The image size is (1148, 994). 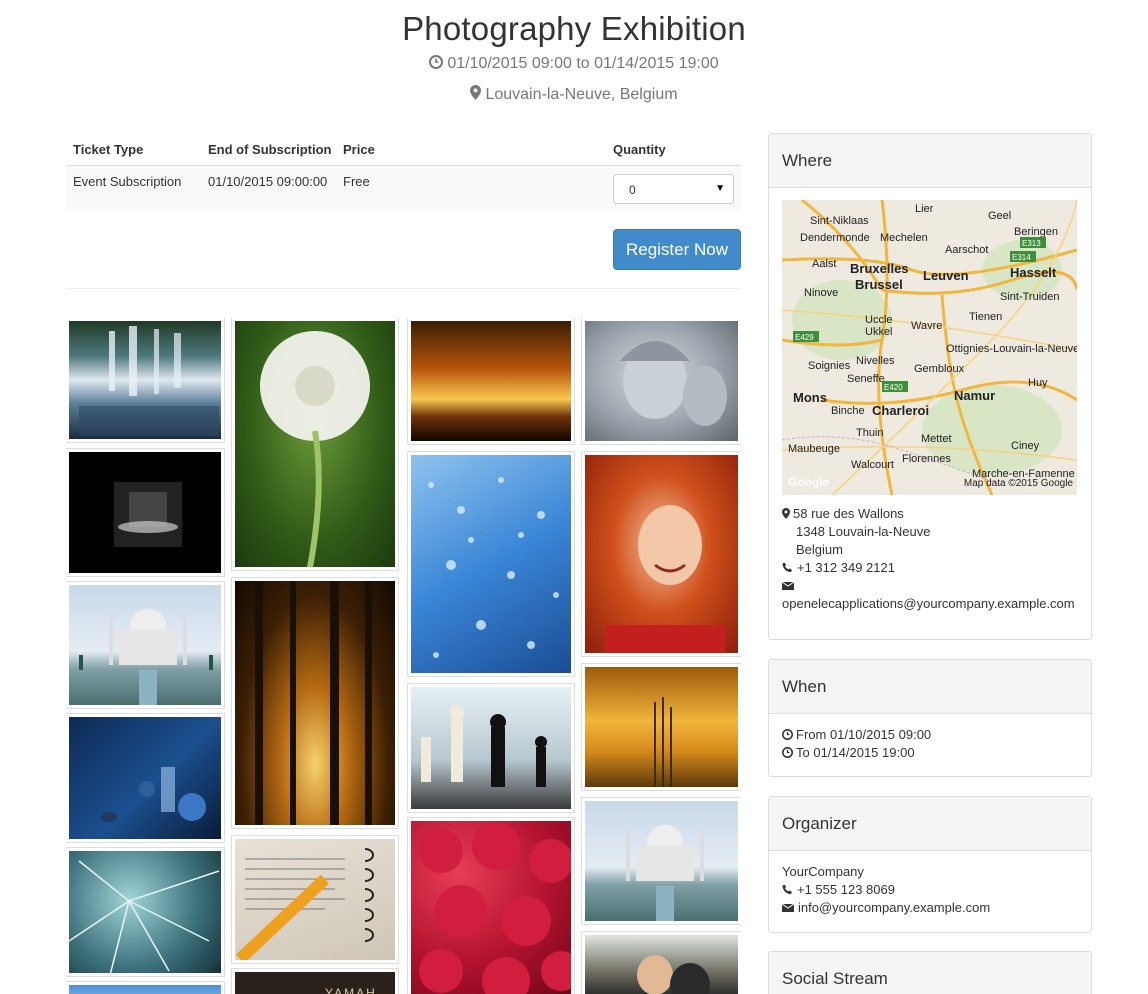 I want to click on map-label: Namur, so click(x=974, y=395).